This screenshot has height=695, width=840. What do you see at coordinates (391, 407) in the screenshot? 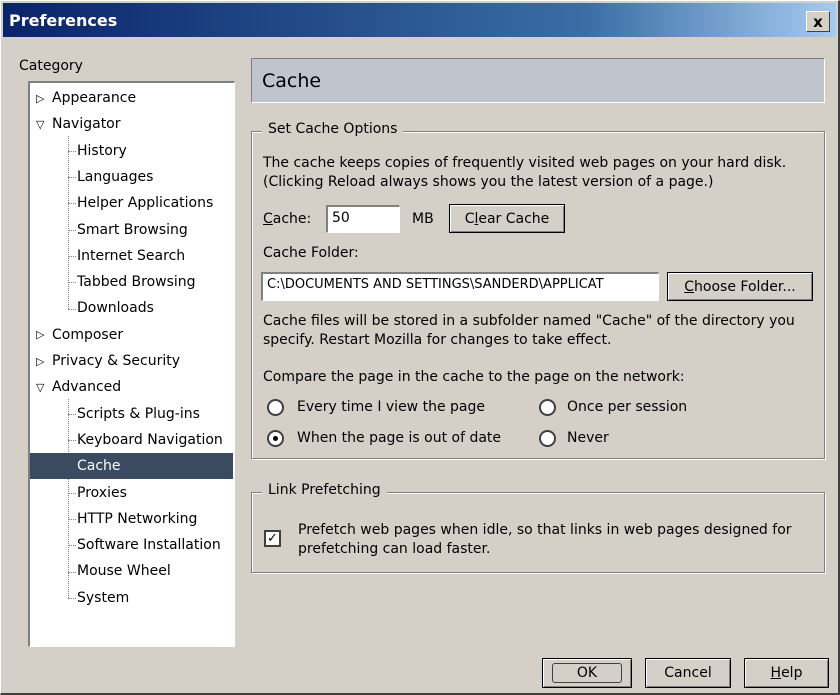
I see `radio-every-time-label: Every time I view the page` at bounding box center [391, 407].